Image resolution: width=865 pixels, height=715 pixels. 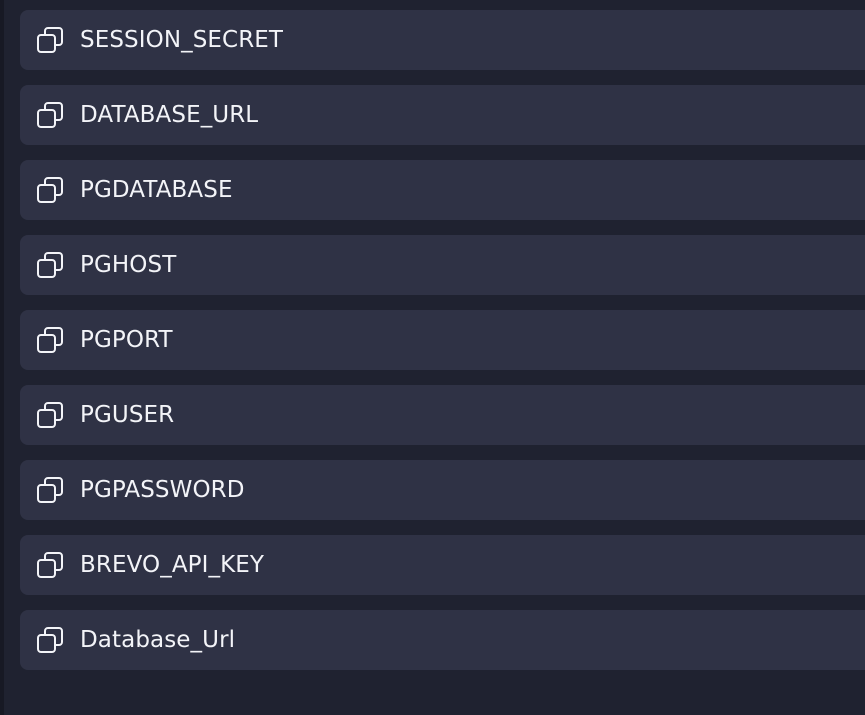 What do you see at coordinates (182, 40) in the screenshot?
I see `secret-key-label: SESSION_SECRET` at bounding box center [182, 40].